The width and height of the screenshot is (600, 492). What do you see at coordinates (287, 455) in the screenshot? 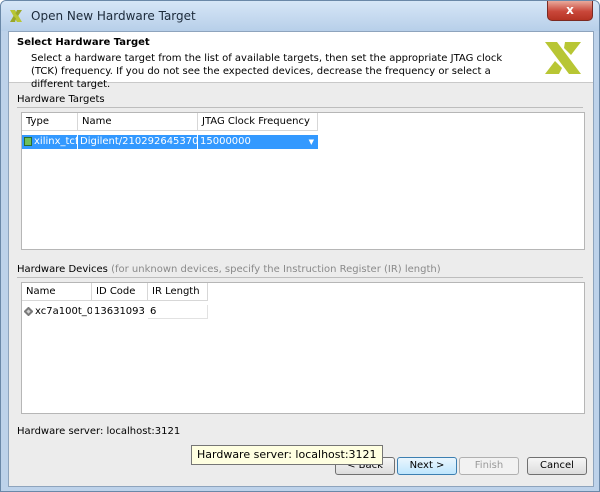
I see `tooltip: Hardware server: localhost:3121` at bounding box center [287, 455].